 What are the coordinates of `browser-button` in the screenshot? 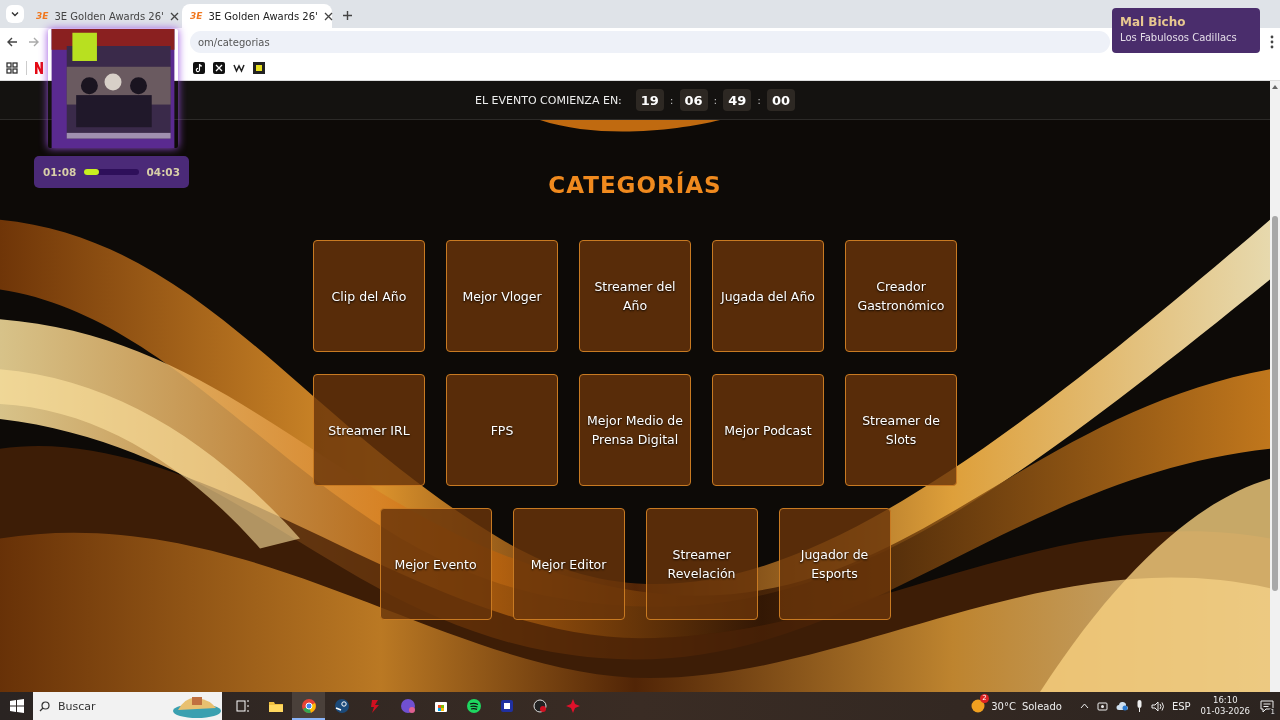 It's located at (308, 706).